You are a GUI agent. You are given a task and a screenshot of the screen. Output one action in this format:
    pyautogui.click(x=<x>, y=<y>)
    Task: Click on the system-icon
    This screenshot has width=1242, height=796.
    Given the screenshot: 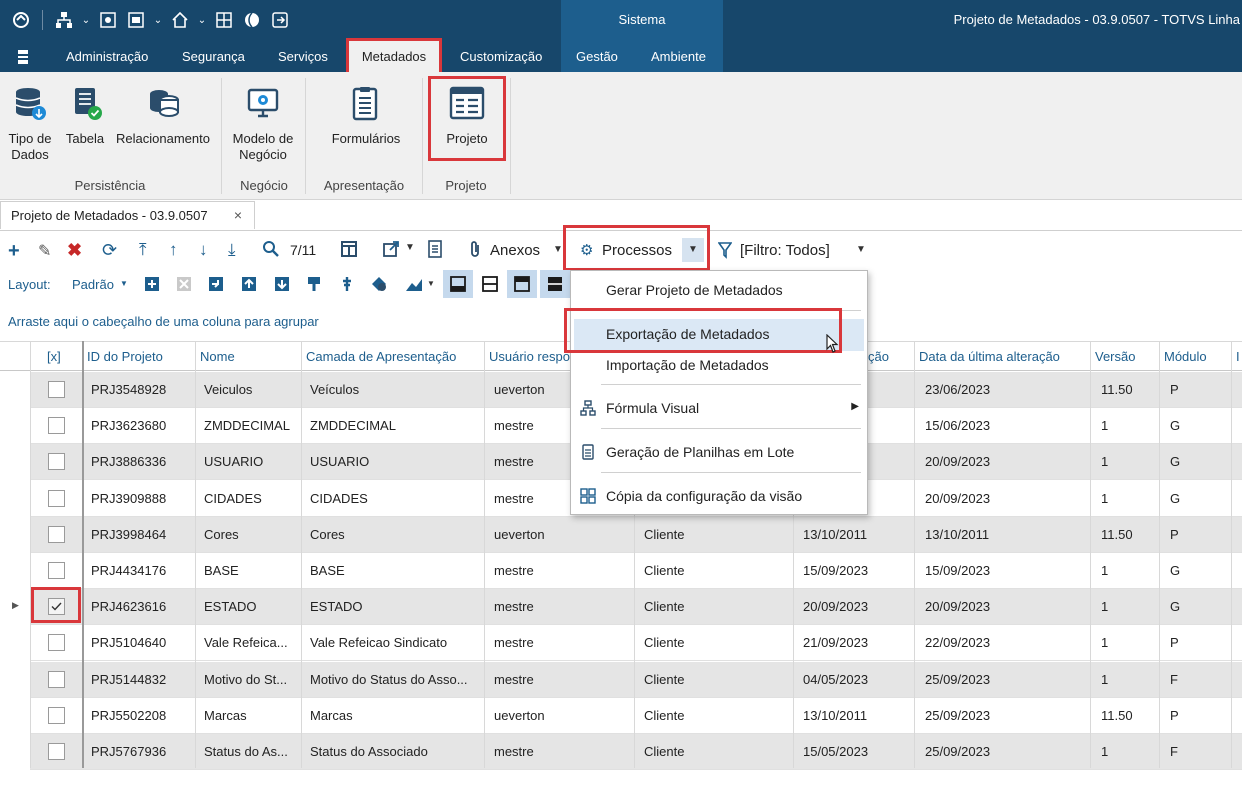 What is the action you would take?
    pyautogui.click(x=21, y=20)
    